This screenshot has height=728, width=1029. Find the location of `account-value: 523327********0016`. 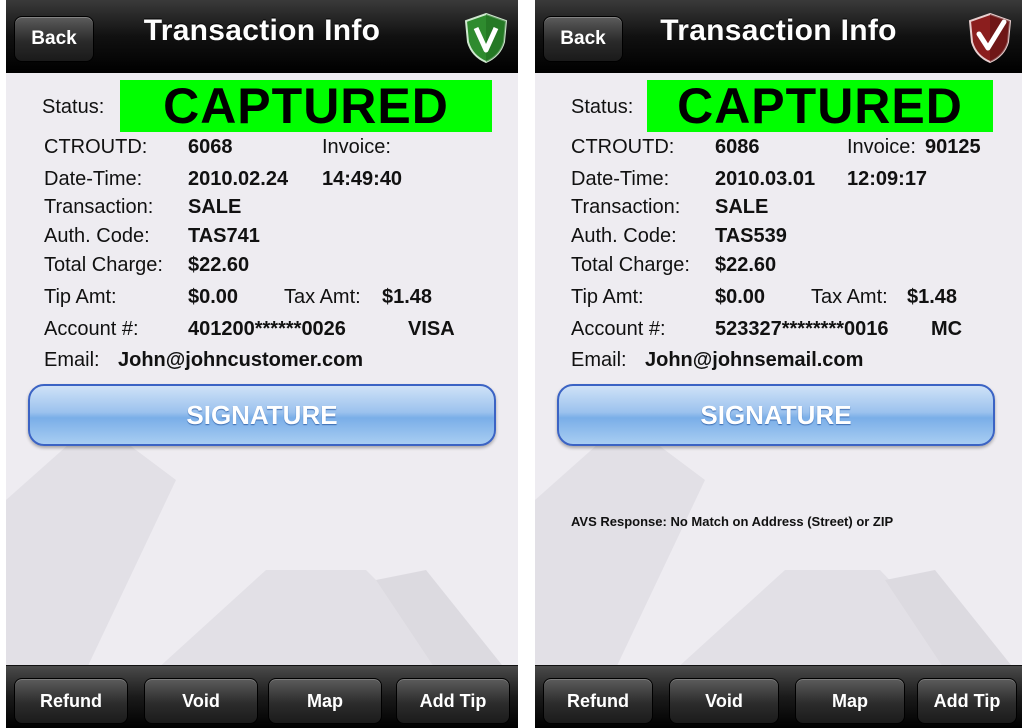

account-value: 523327********0016 is located at coordinates (802, 329).